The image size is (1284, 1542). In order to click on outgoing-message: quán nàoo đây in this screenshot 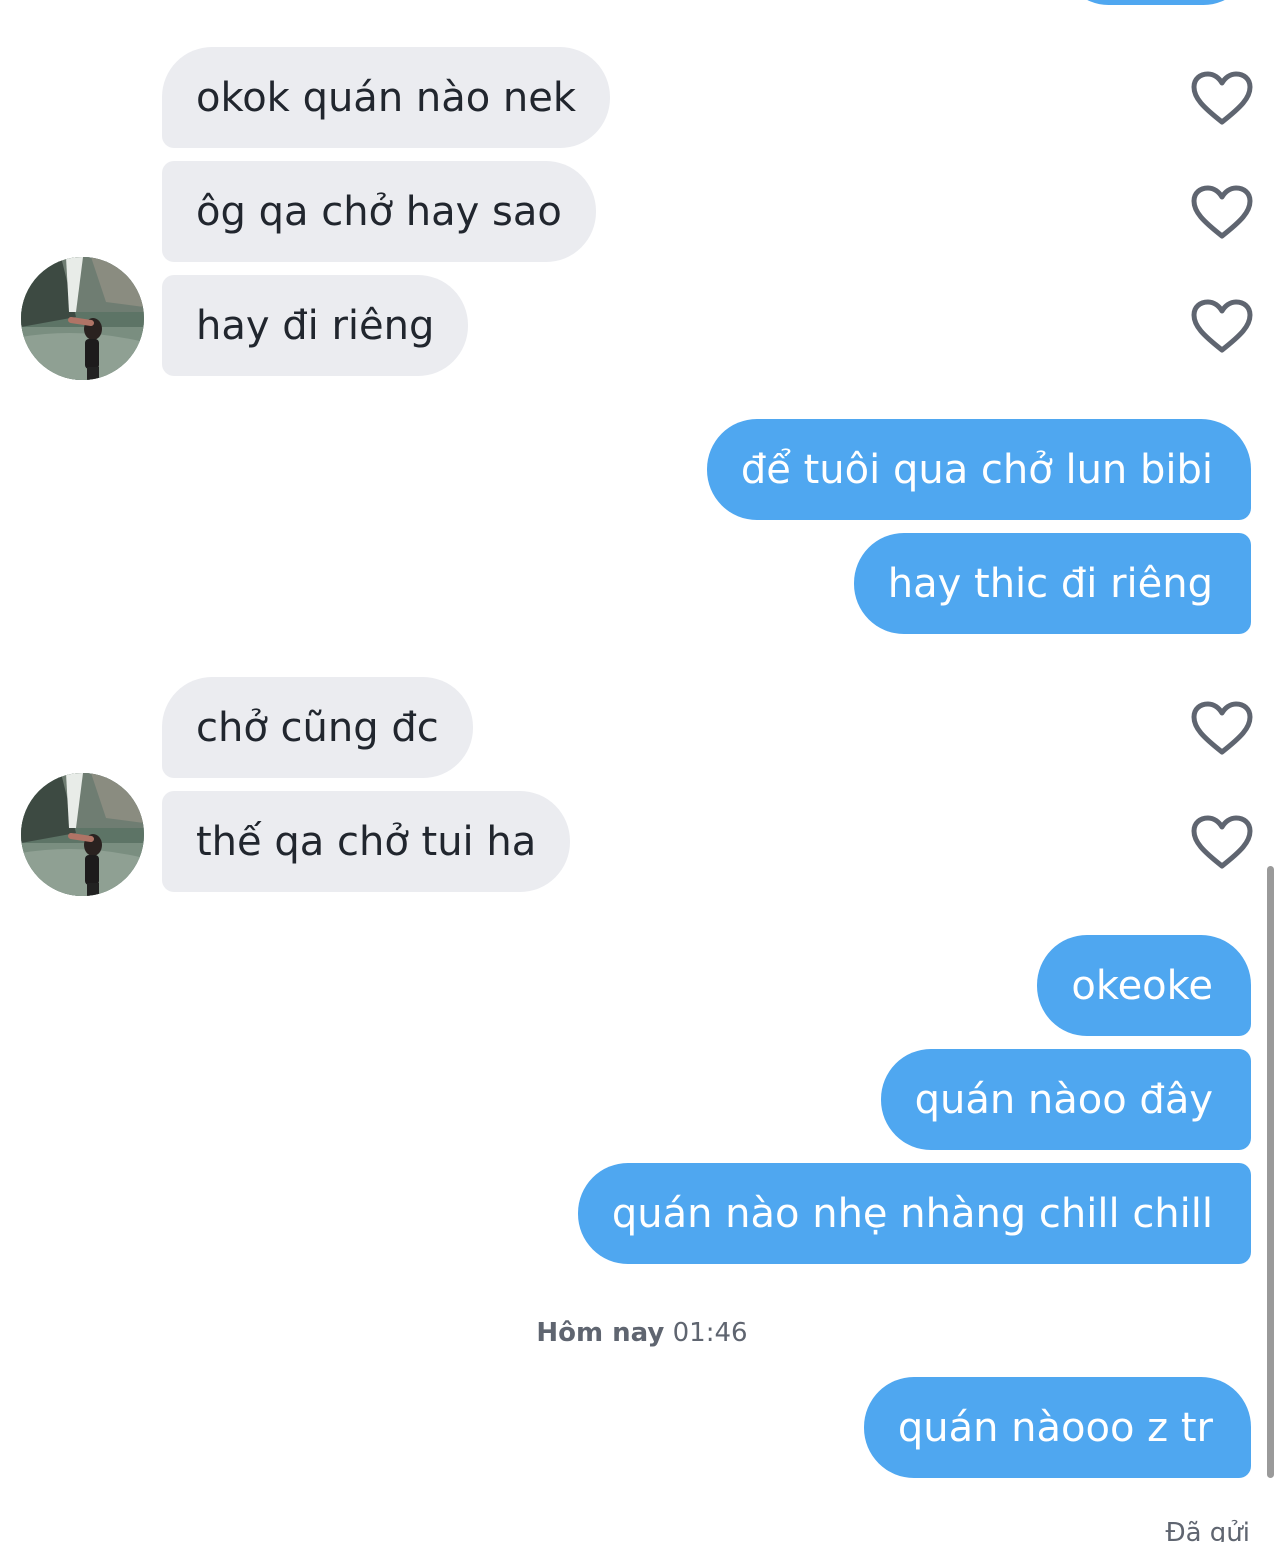, I will do `click(1065, 1099)`.